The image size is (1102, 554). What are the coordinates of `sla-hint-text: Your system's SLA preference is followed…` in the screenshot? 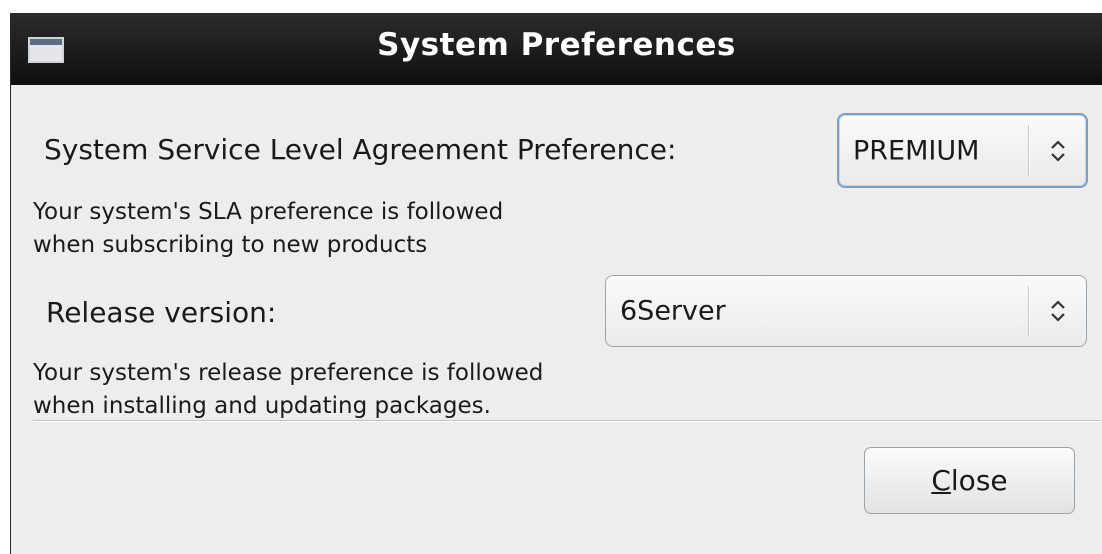 It's located at (268, 229).